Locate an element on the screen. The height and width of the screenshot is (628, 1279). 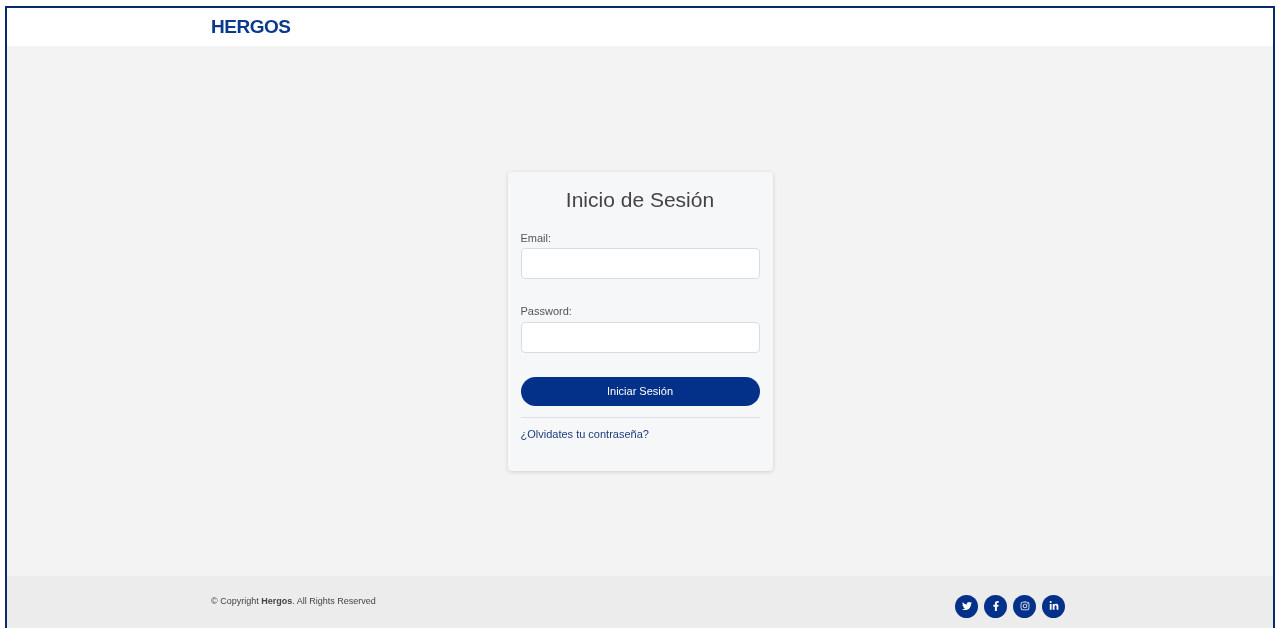
f-letter-icon is located at coordinates (995, 606).